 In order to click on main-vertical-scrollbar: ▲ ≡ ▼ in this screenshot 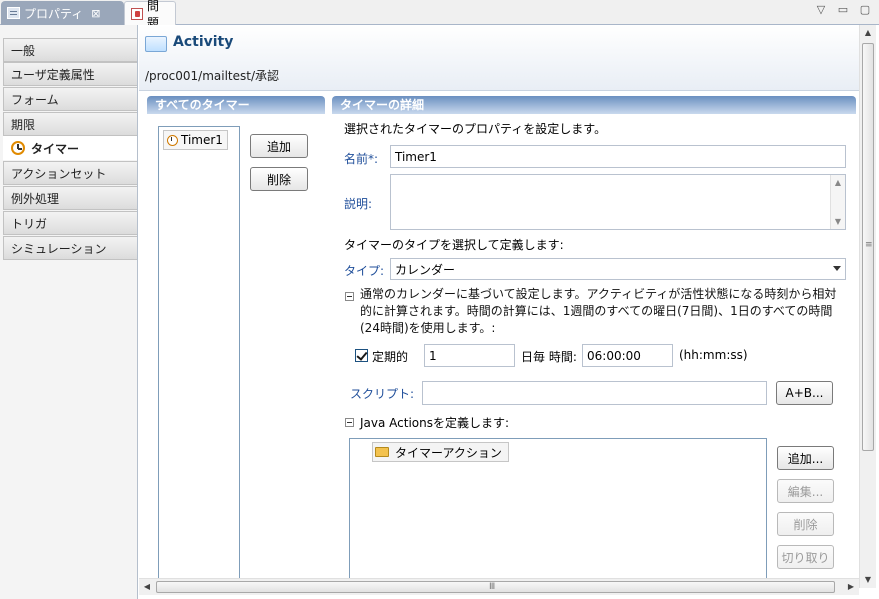, I will do `click(867, 306)`.